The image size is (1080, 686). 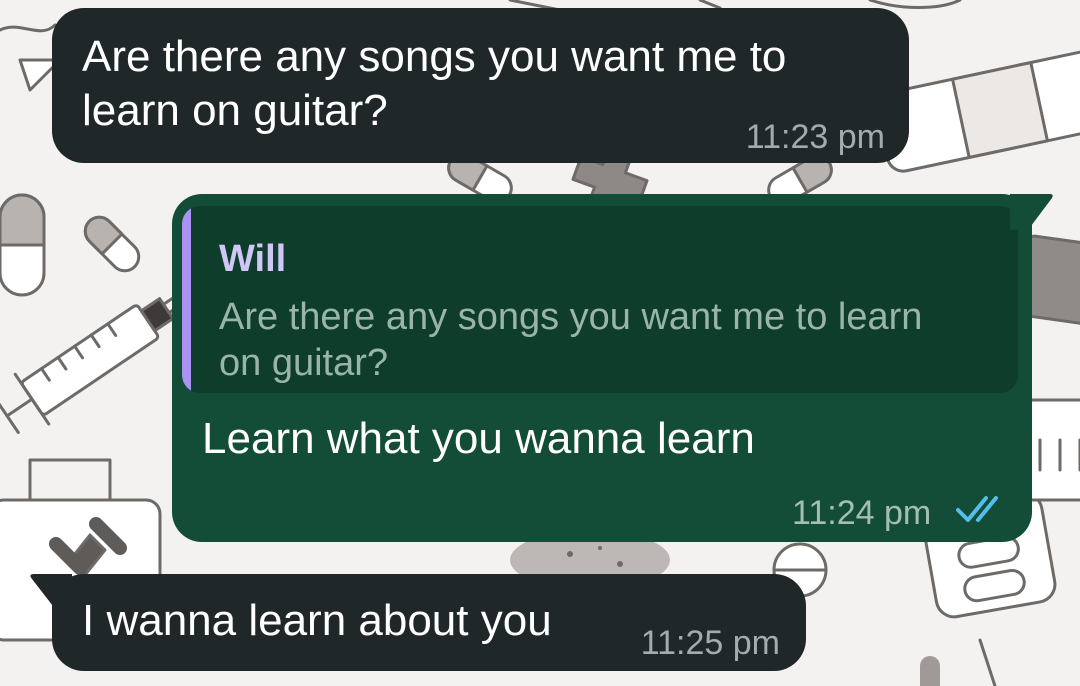 What do you see at coordinates (186, 299) in the screenshot?
I see `reply-quote-bar` at bounding box center [186, 299].